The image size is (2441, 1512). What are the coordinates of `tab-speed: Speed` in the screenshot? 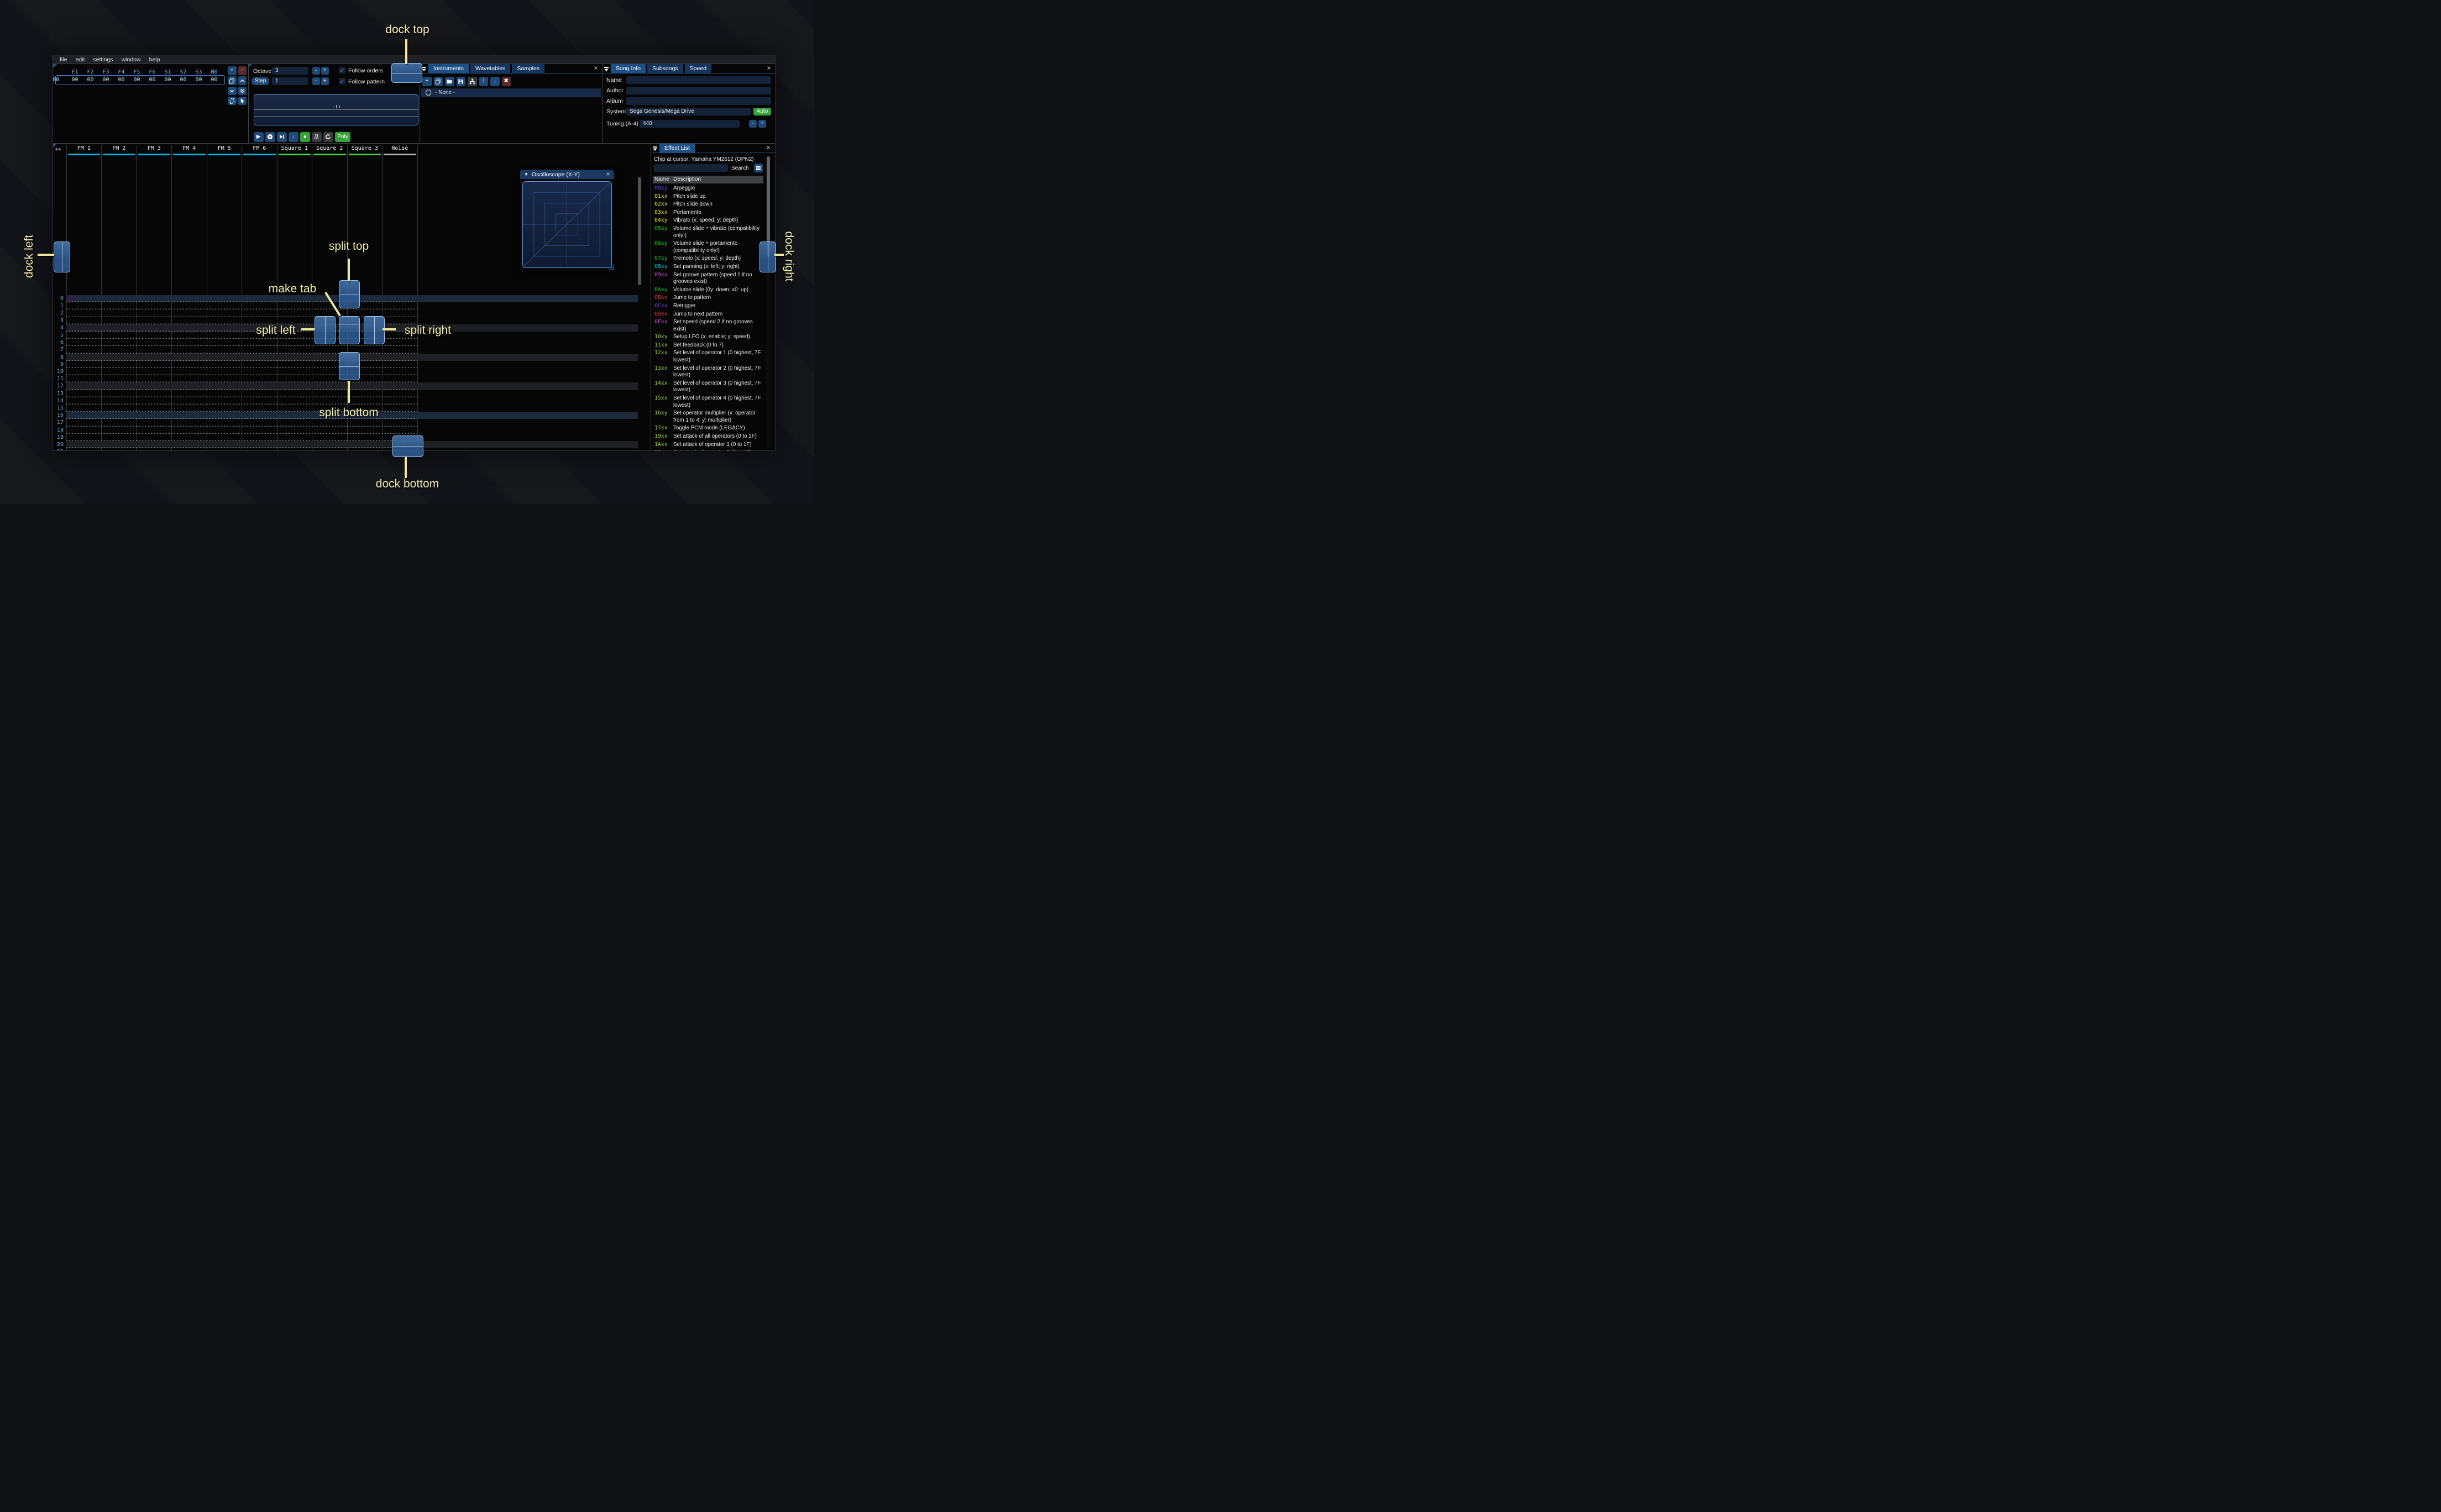 It's located at (698, 68).